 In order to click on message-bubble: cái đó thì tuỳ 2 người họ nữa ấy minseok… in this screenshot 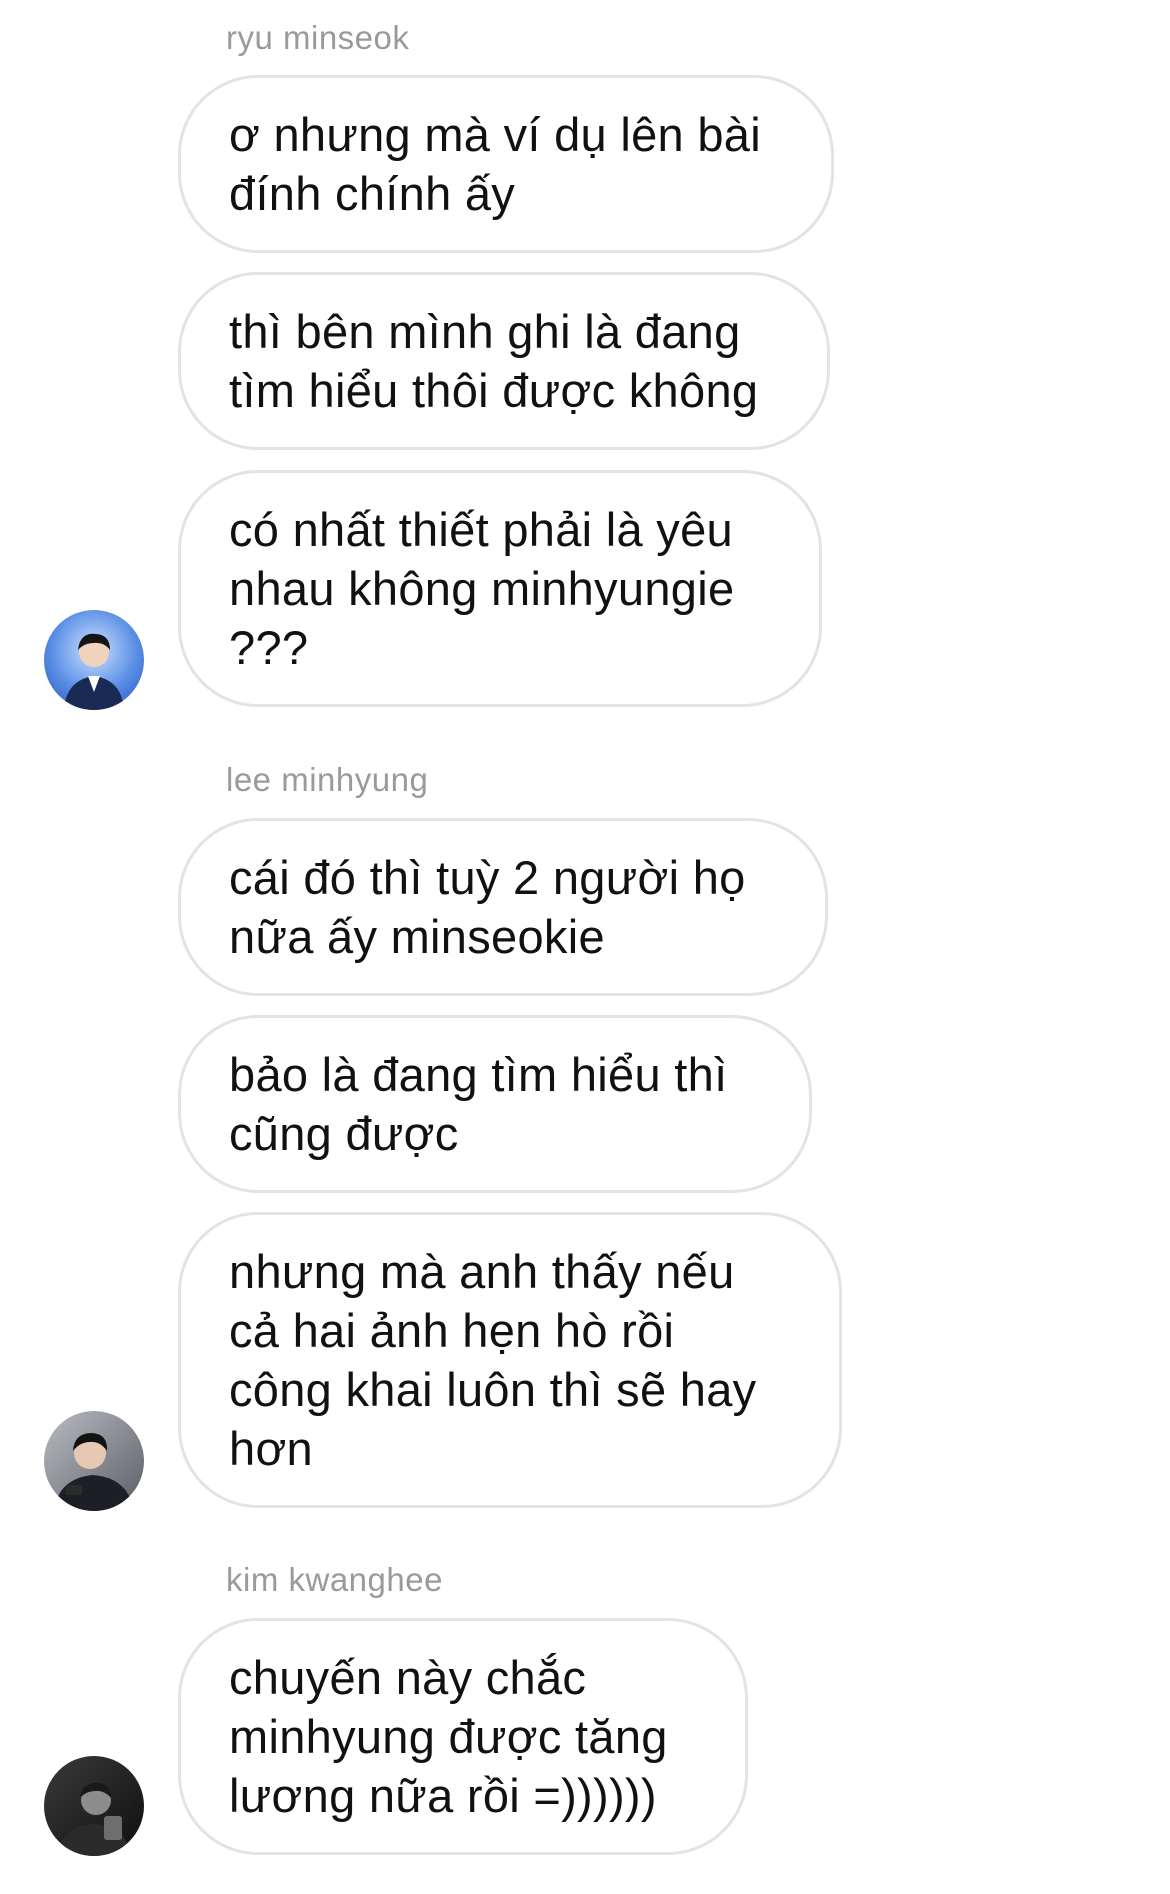, I will do `click(503, 907)`.